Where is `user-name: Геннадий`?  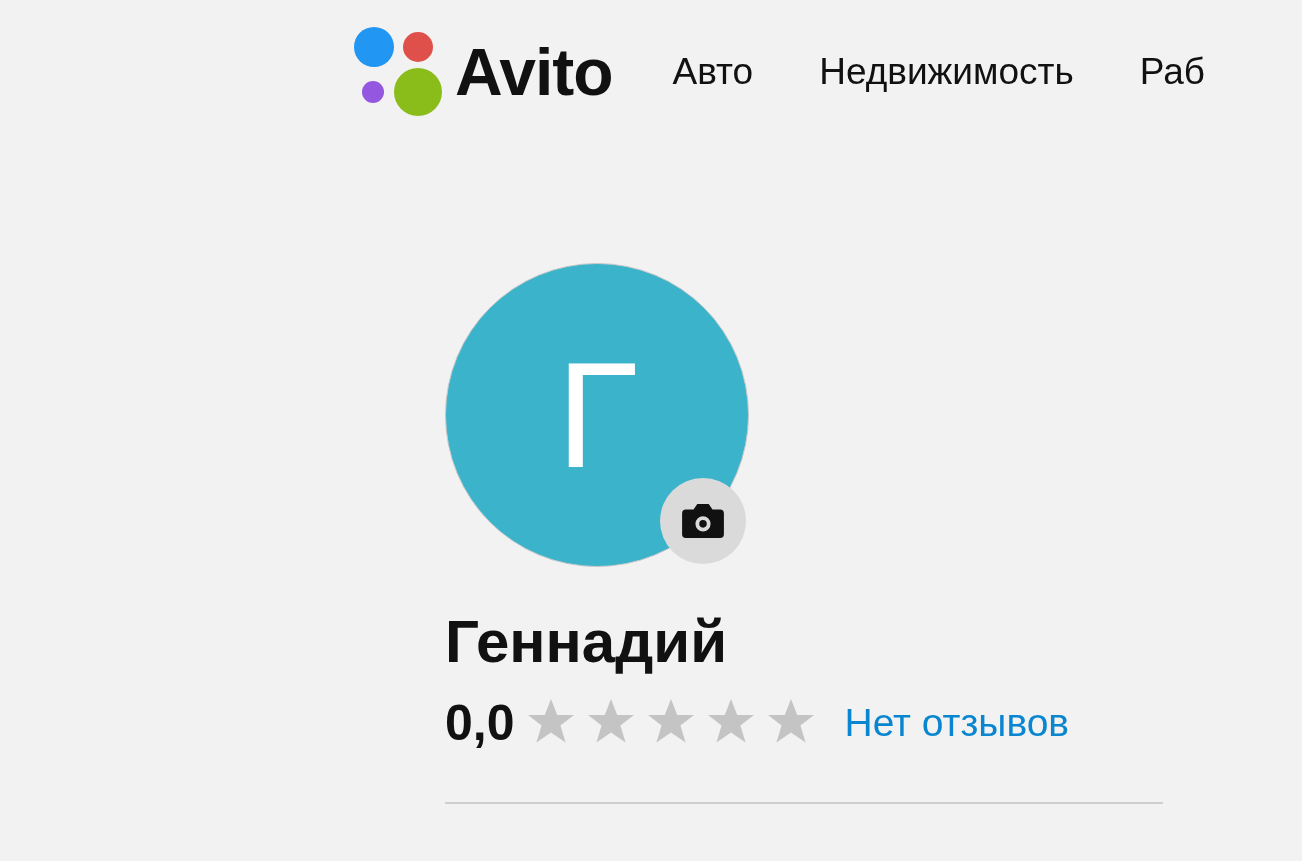
user-name: Геннадий is located at coordinates (587, 641).